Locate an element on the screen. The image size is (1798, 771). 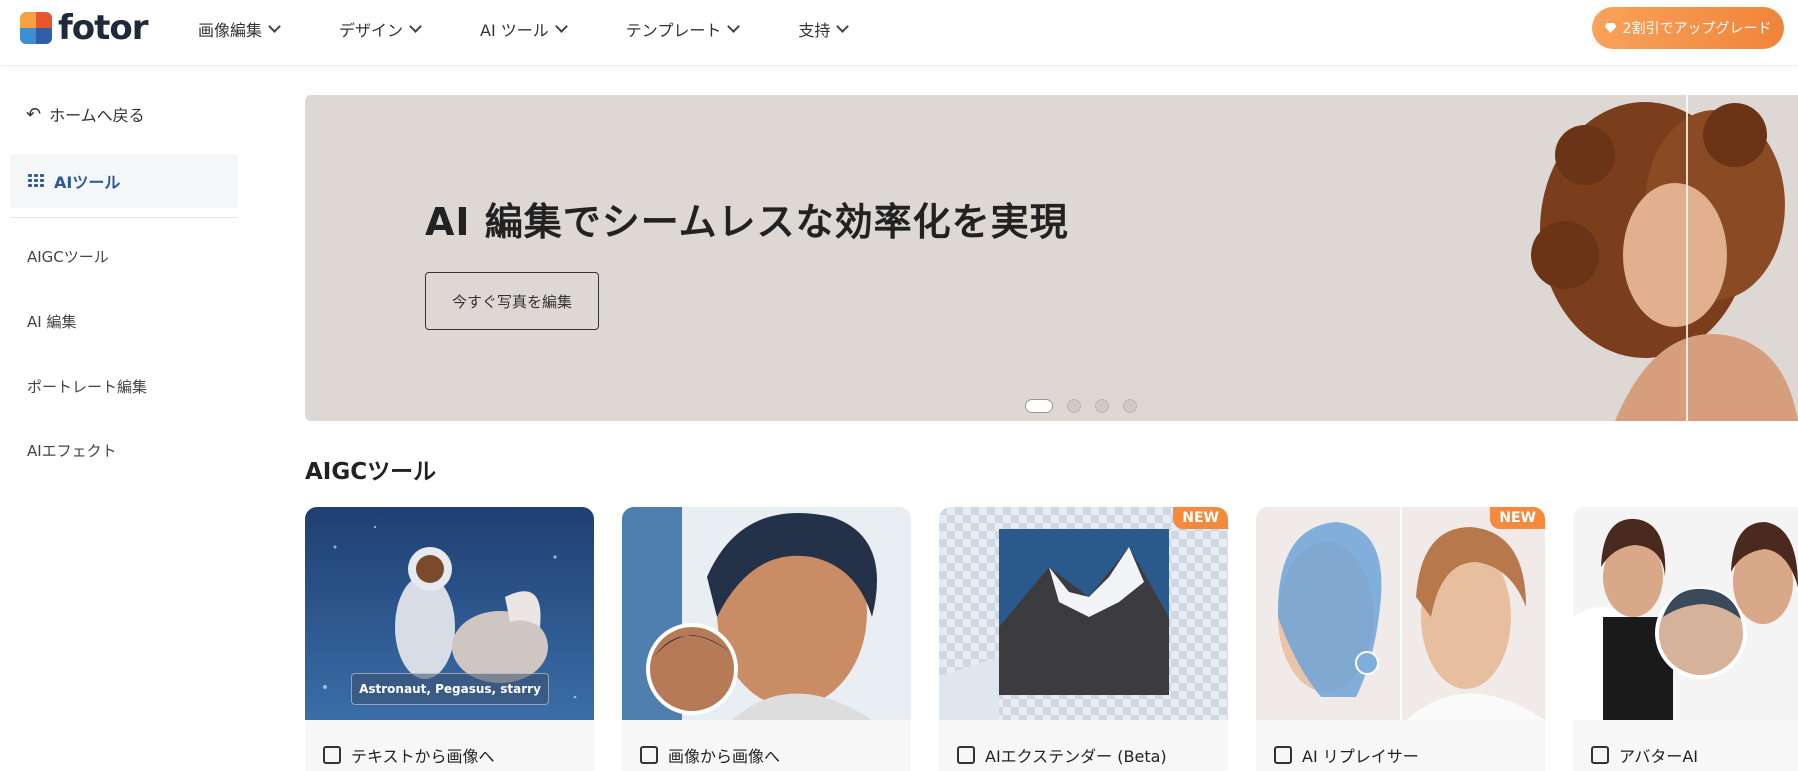
nav-label: デザイン is located at coordinates (371, 30).